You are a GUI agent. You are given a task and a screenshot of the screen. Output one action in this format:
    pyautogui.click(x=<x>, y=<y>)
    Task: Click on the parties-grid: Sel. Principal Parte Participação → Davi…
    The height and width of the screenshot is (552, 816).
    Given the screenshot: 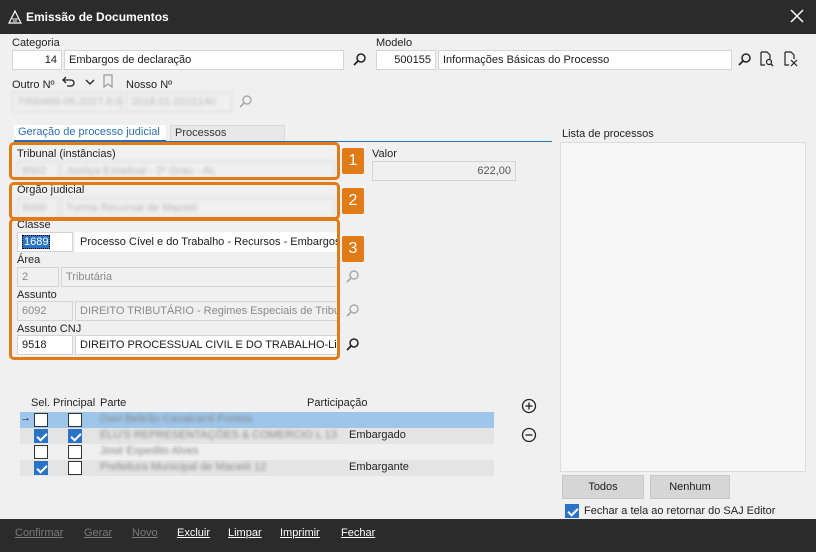 What is the action you would take?
    pyautogui.click(x=257, y=449)
    